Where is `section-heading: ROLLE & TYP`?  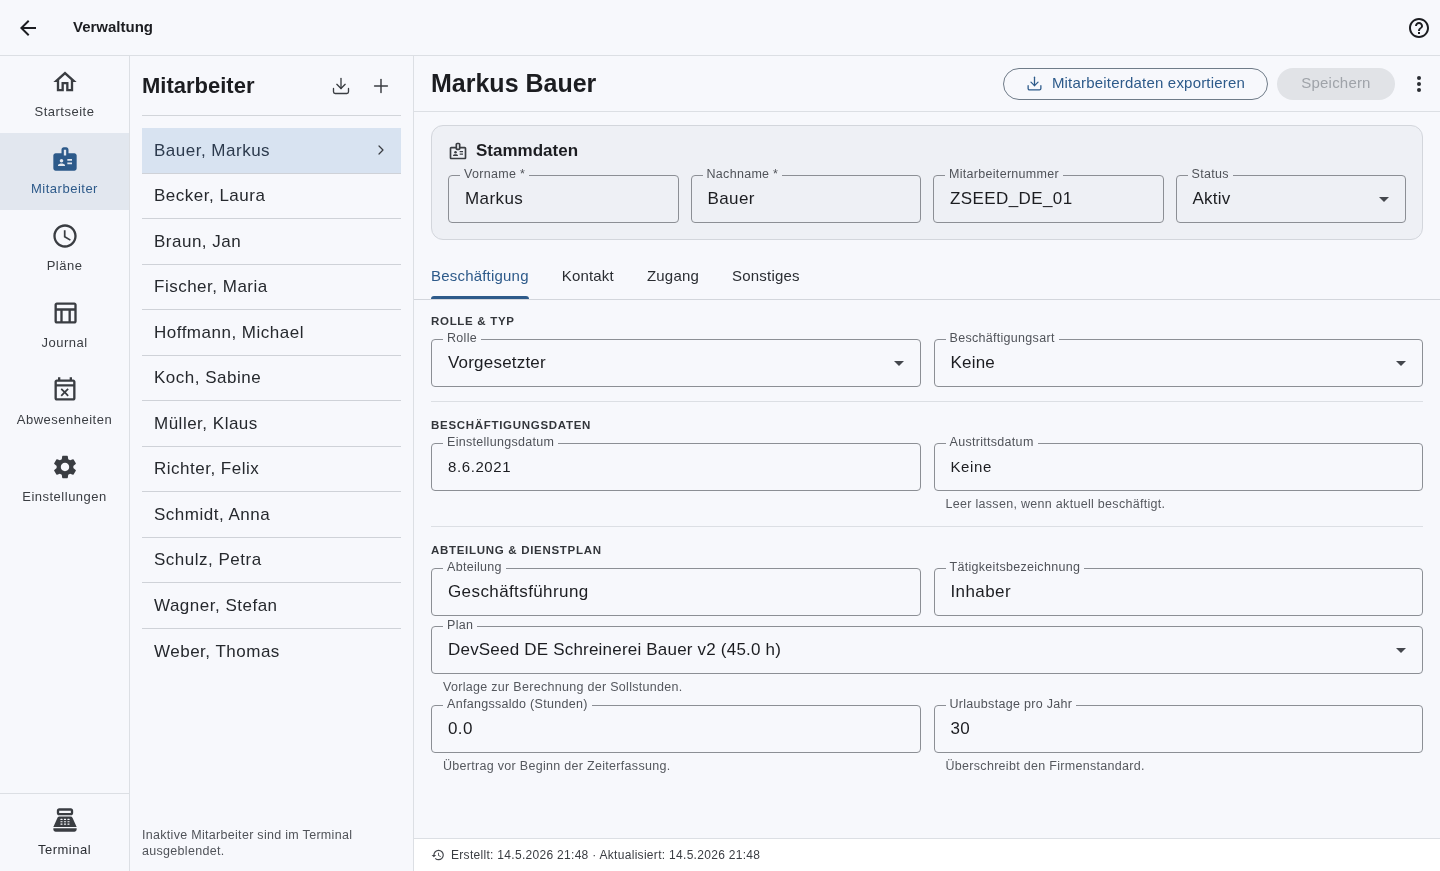
section-heading: ROLLE & TYP is located at coordinates (473, 321).